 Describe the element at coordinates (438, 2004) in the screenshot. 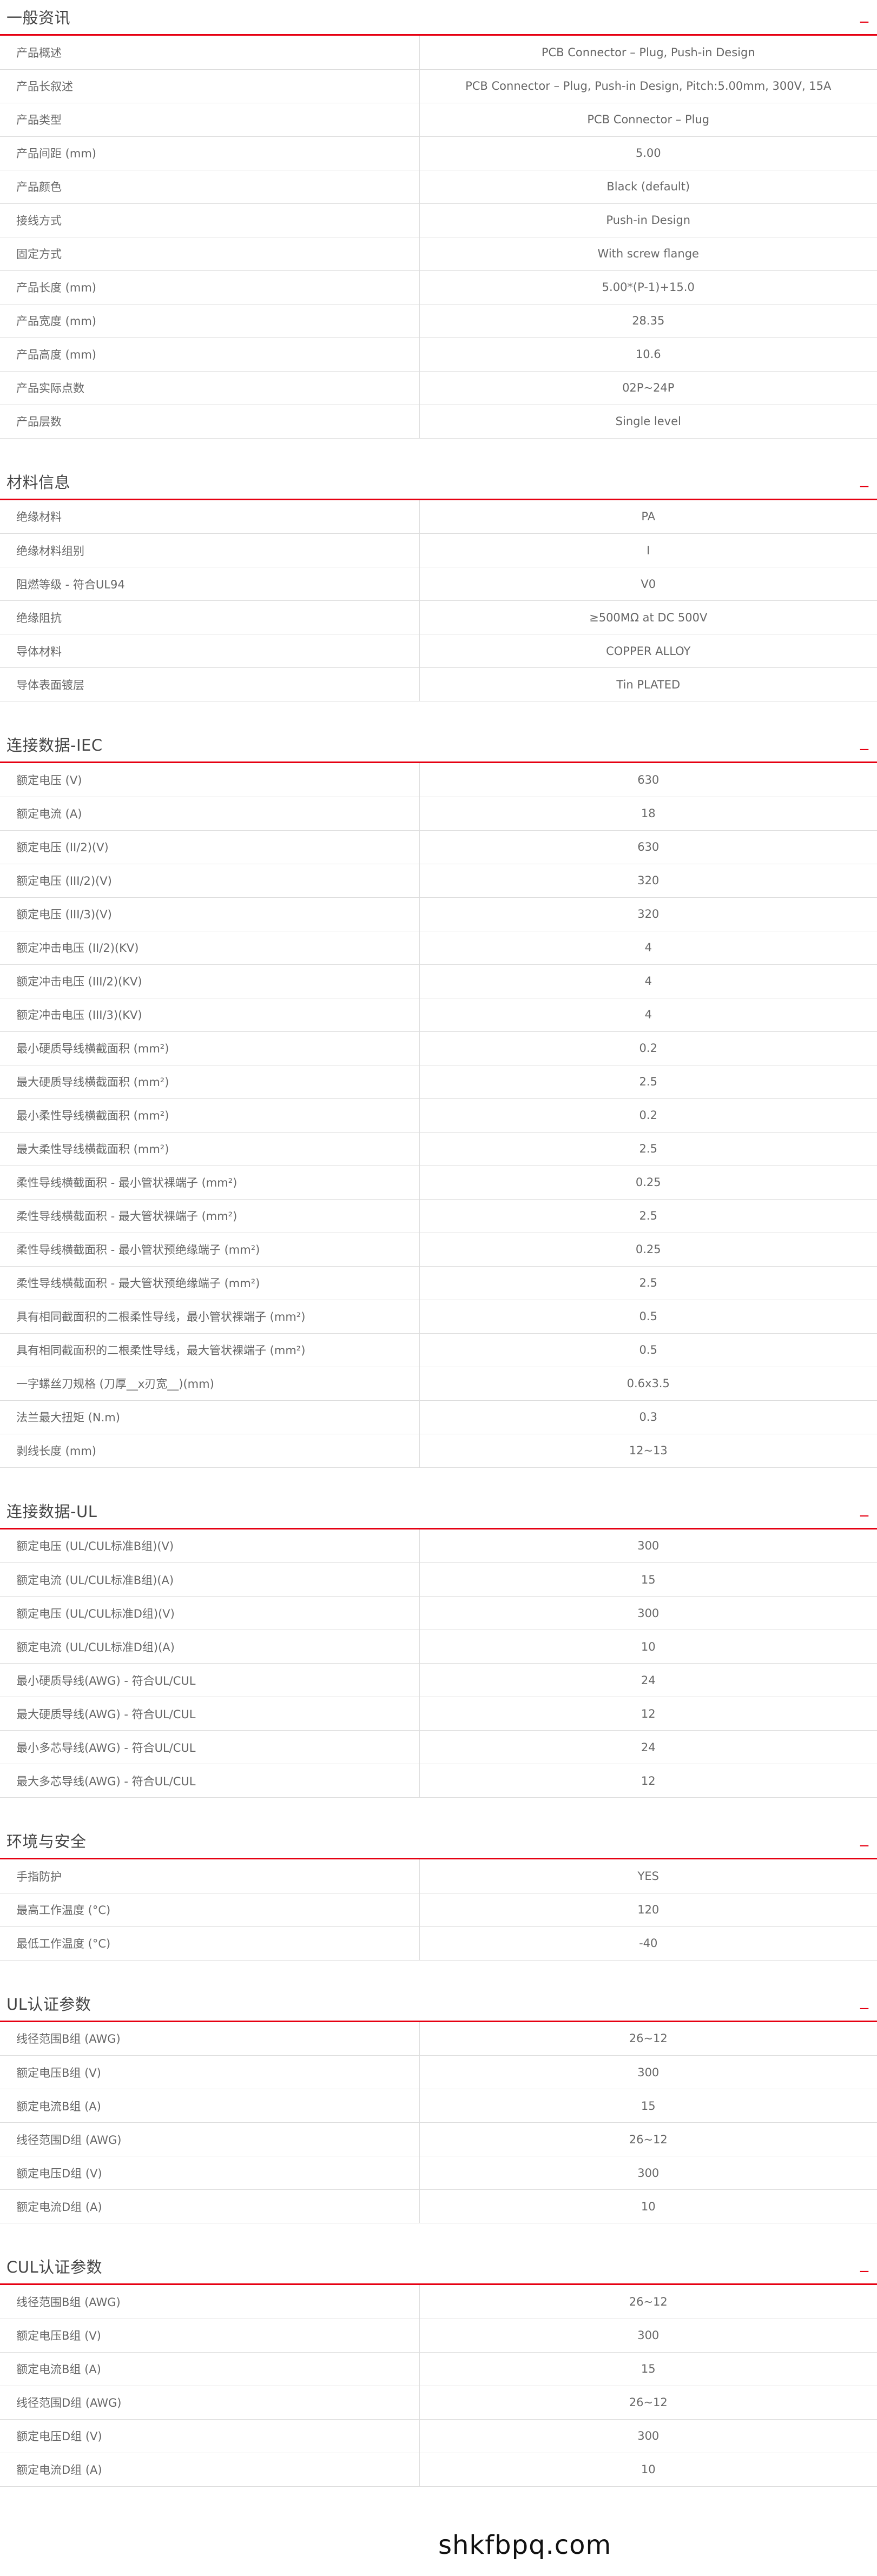

I see `section-header: UL认证参数 _` at that location.